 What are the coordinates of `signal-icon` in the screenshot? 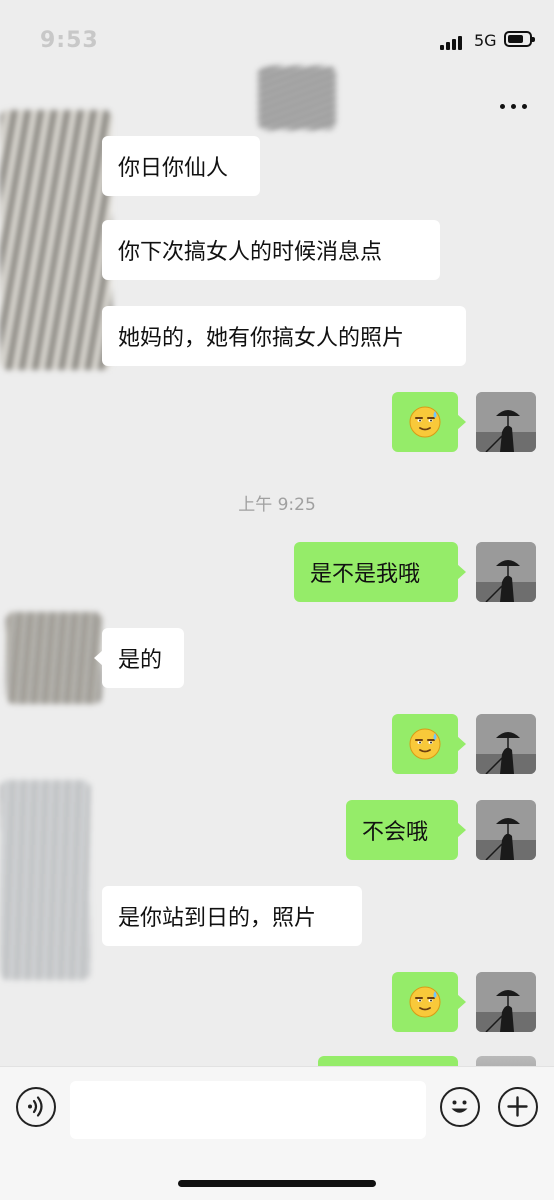 It's located at (453, 43).